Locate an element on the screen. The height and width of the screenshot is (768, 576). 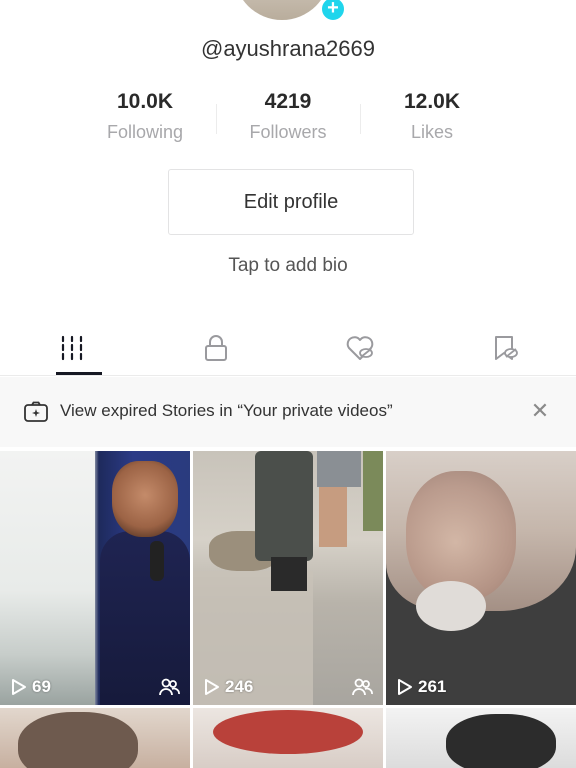
video-thumbnail: 246 is located at coordinates (288, 578).